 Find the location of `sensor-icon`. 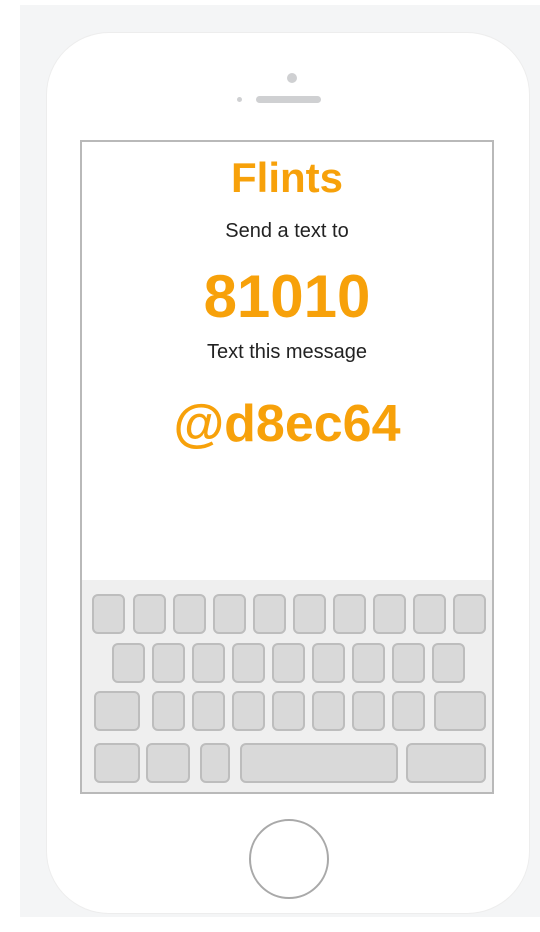

sensor-icon is located at coordinates (239, 99).